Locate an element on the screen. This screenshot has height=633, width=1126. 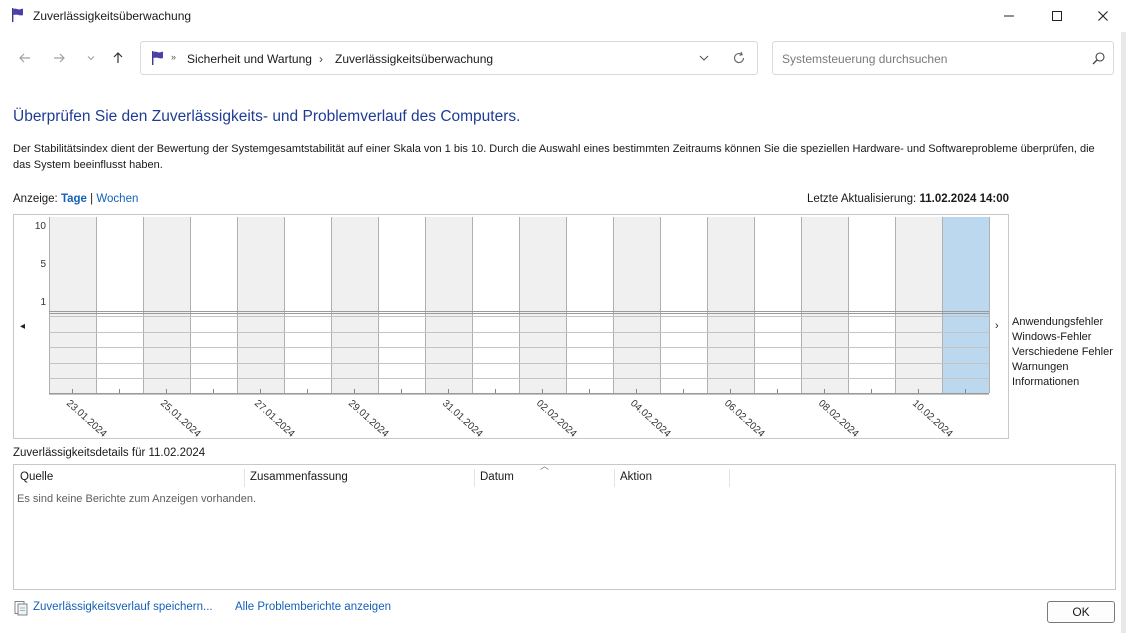
date-label: 25.01.2024 is located at coordinates (180, 419).